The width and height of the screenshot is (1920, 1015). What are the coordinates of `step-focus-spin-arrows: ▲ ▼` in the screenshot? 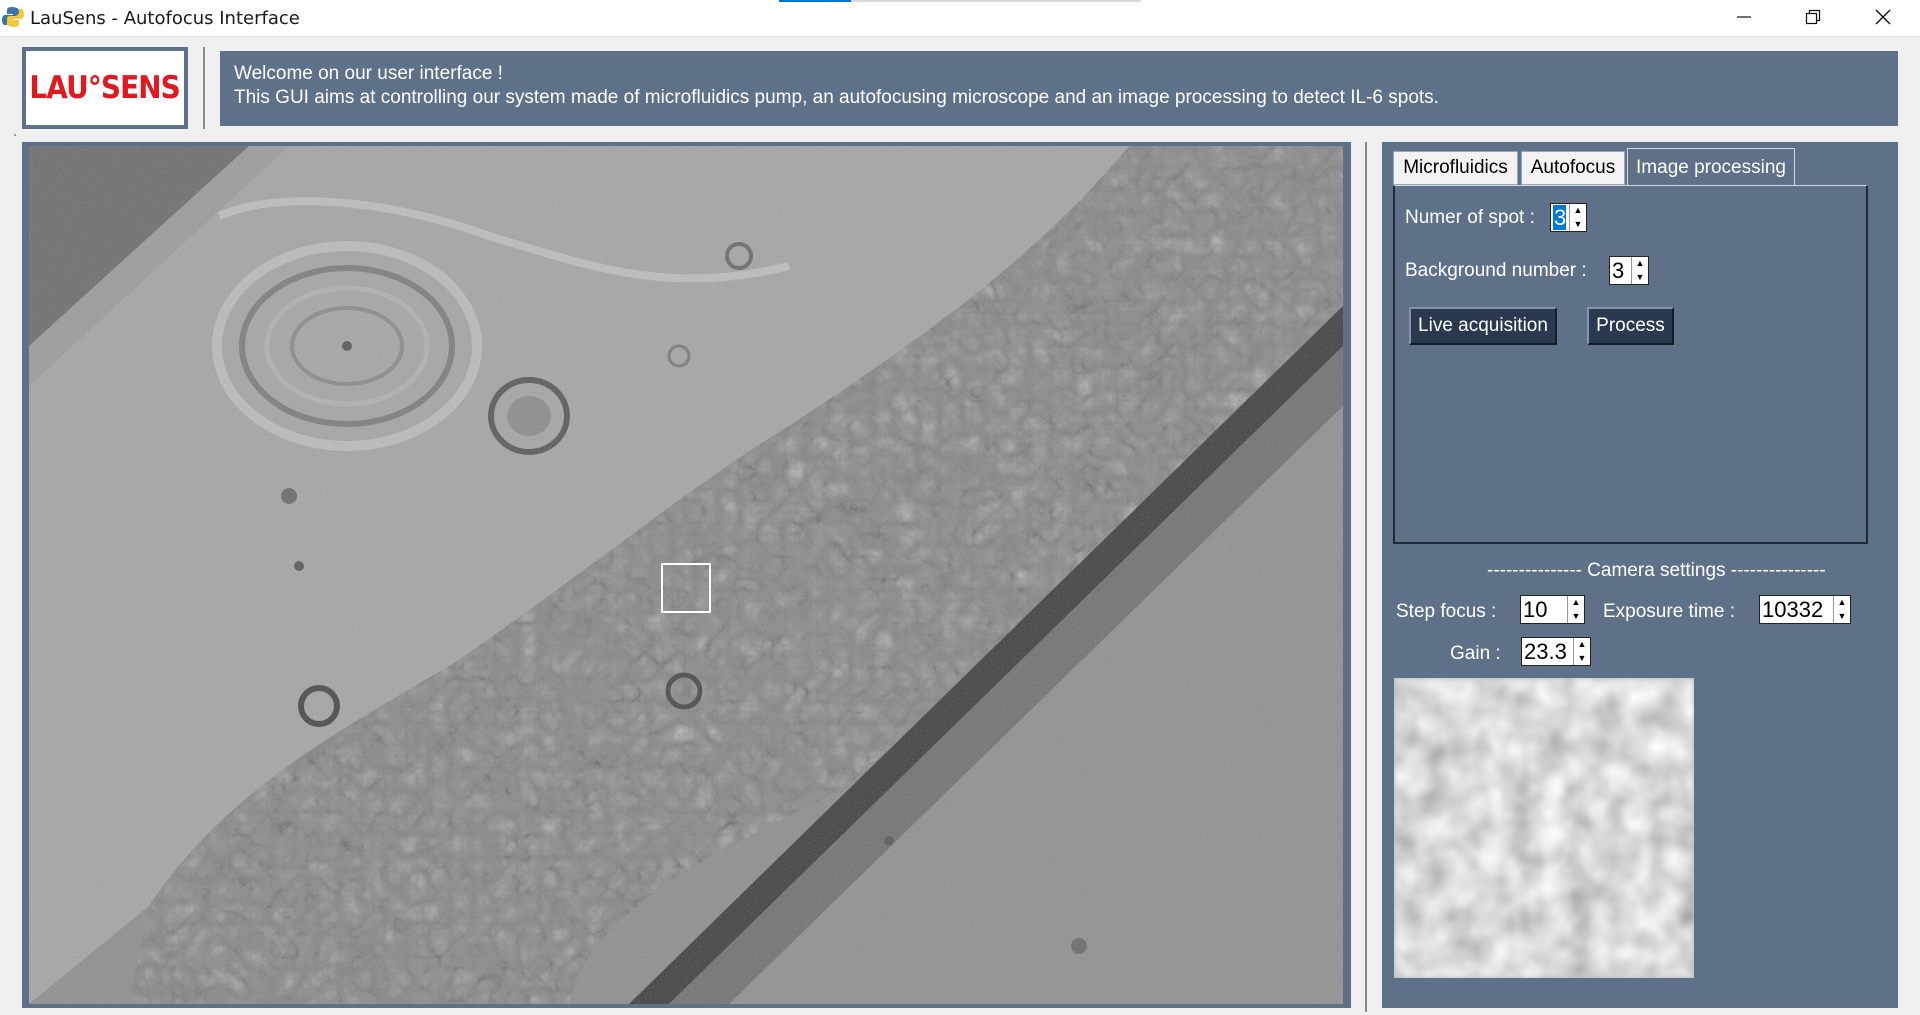 It's located at (1575, 609).